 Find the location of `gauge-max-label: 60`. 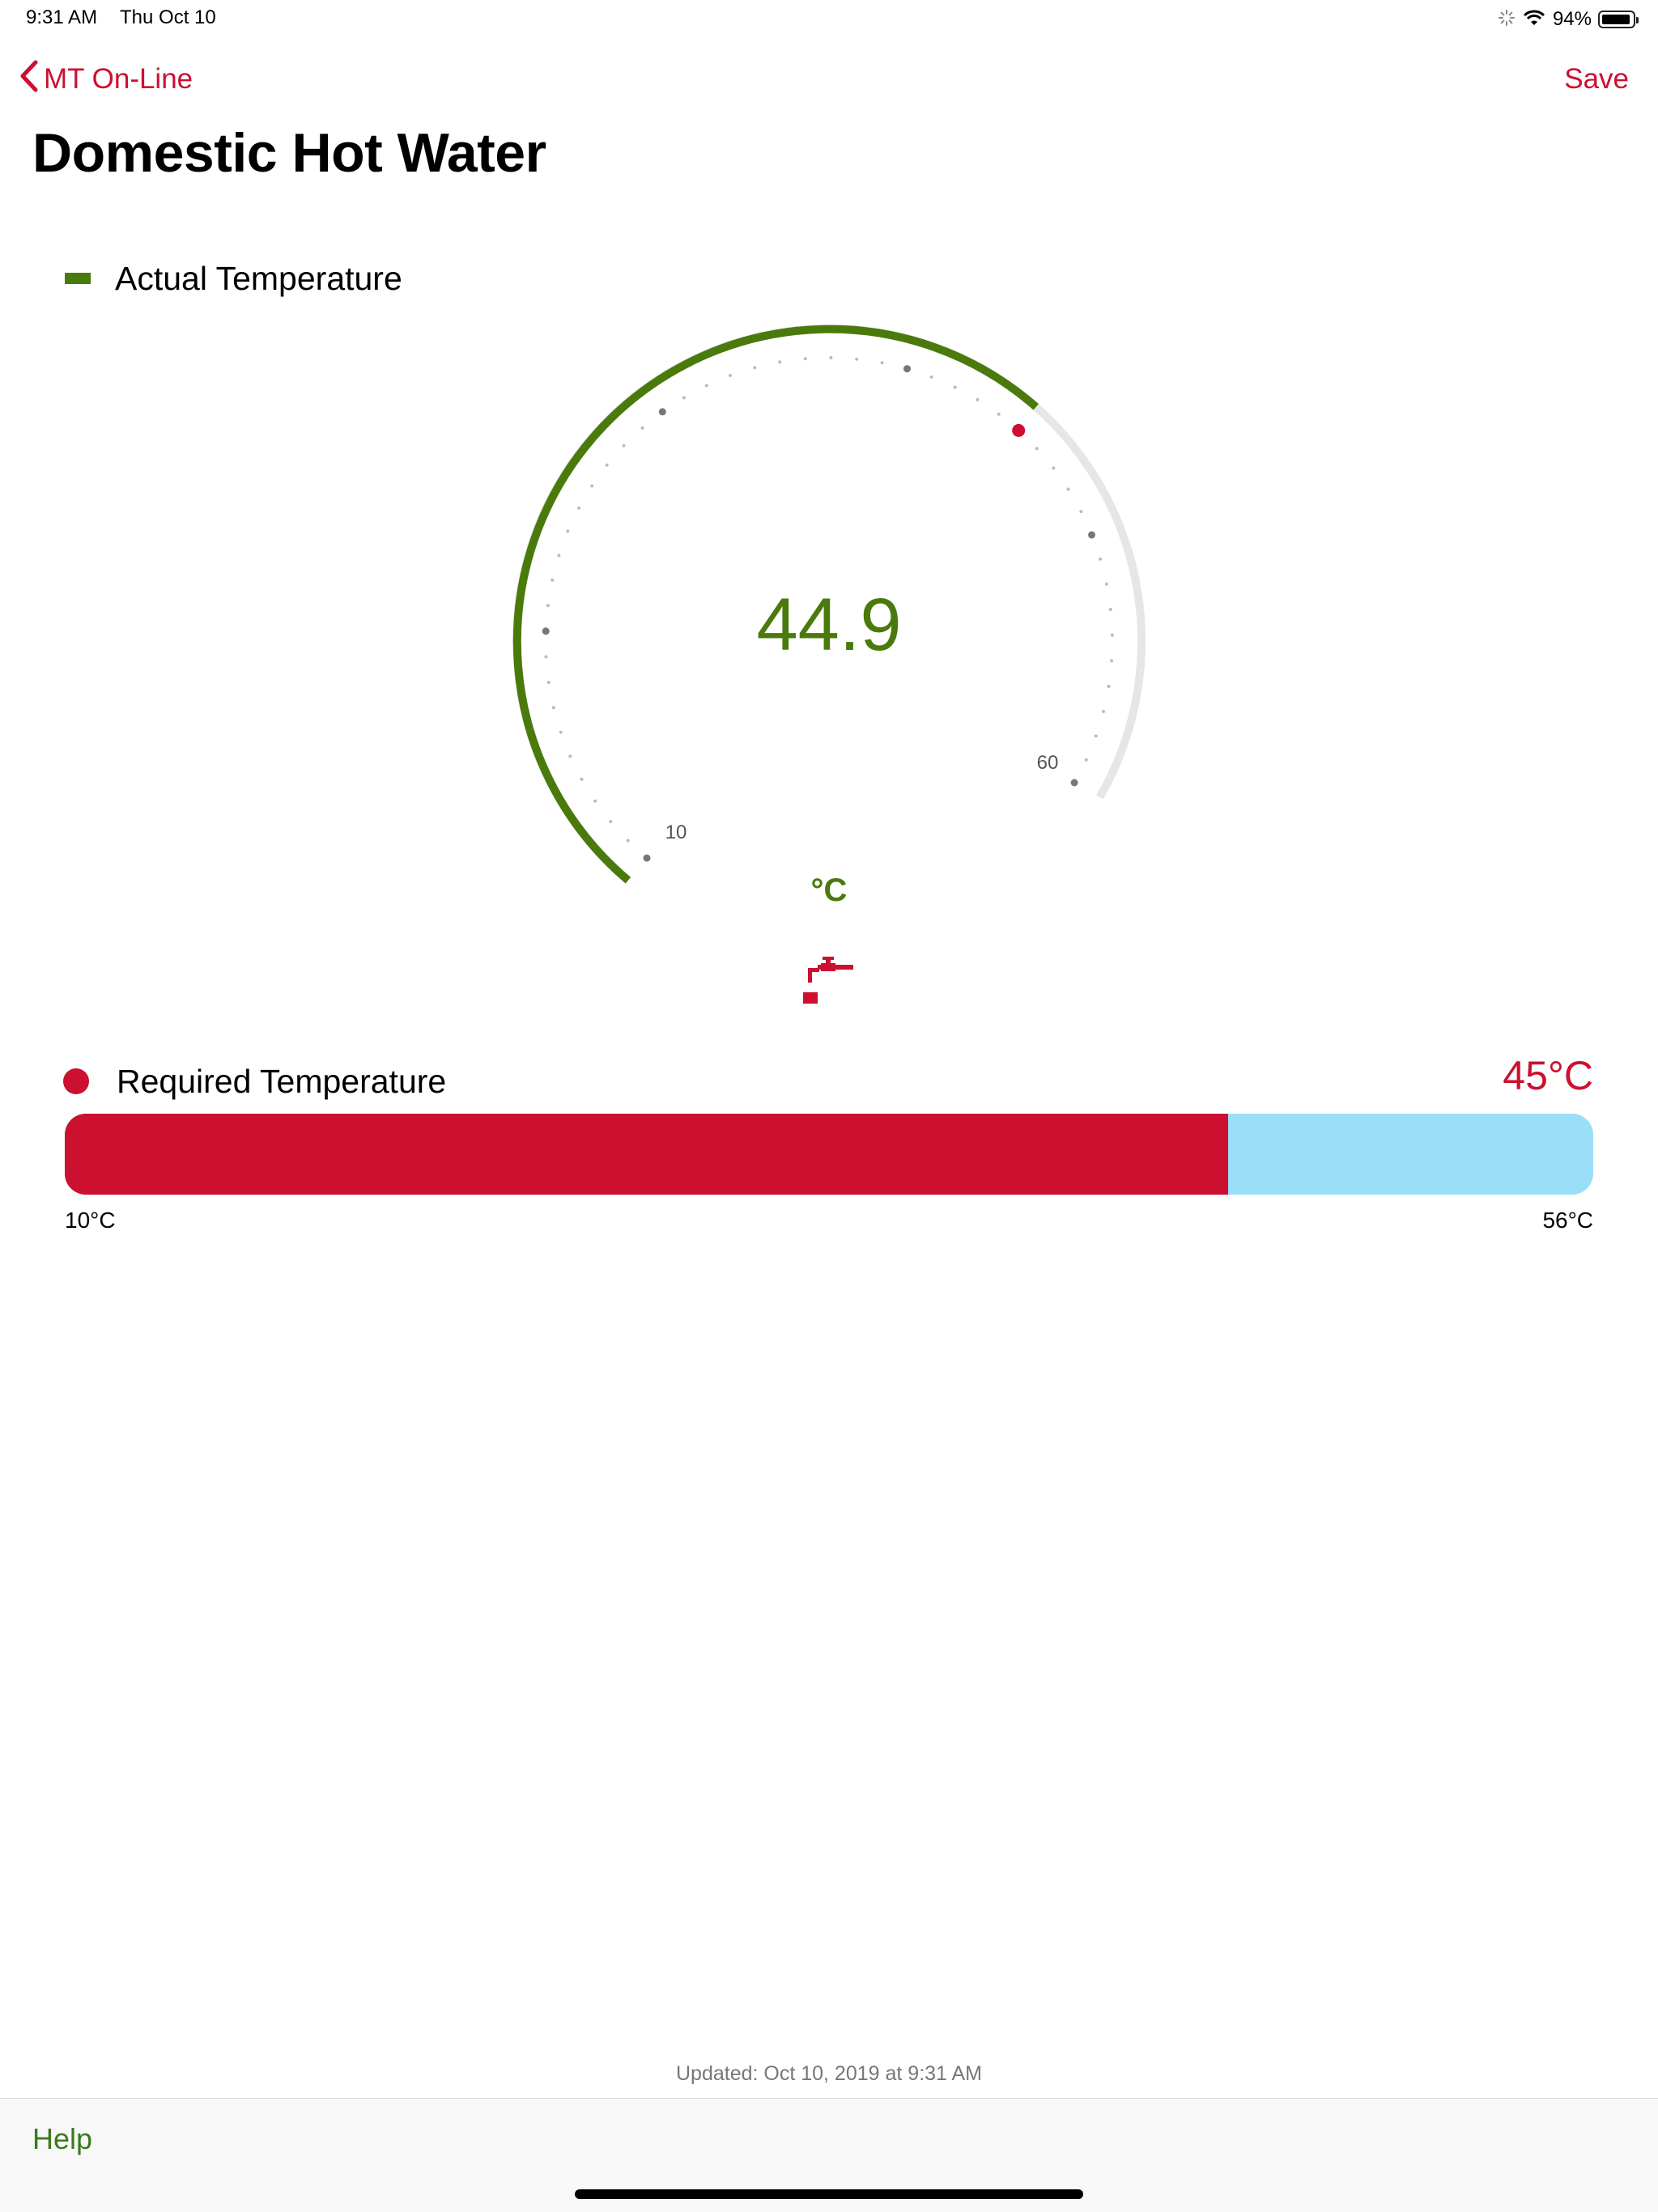

gauge-max-label: 60 is located at coordinates (1048, 763).